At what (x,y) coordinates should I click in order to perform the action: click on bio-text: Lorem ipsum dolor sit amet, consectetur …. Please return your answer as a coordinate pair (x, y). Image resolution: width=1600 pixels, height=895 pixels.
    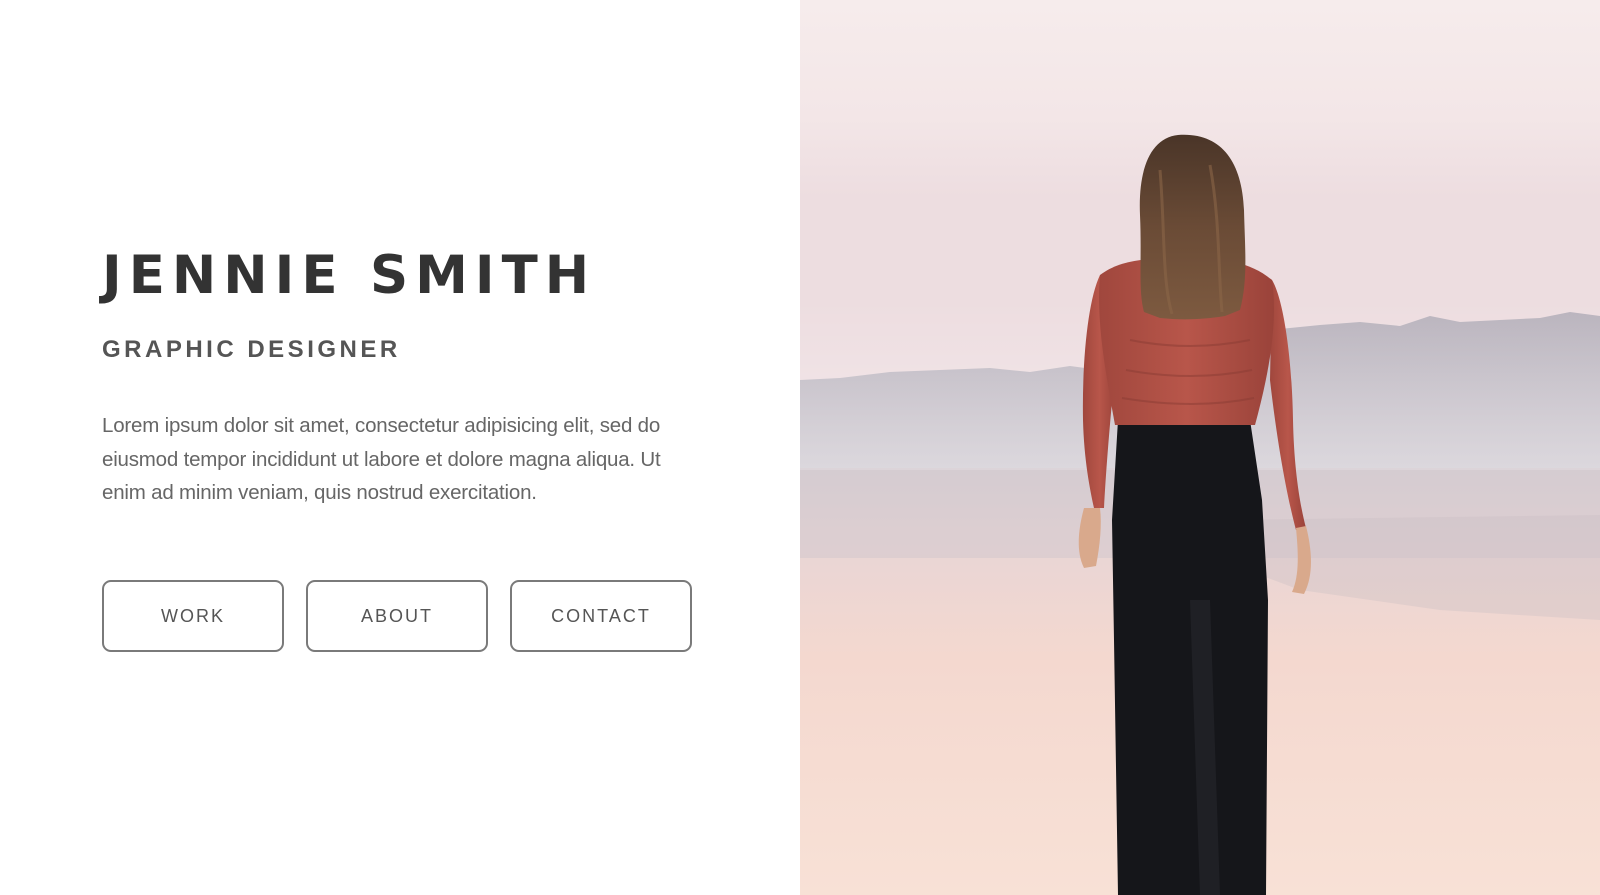
    Looking at the image, I should click on (381, 459).